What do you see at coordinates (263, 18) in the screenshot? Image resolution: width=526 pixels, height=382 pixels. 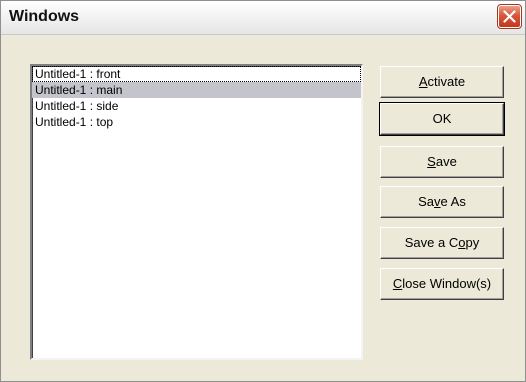 I see `title-bar: Windows` at bounding box center [263, 18].